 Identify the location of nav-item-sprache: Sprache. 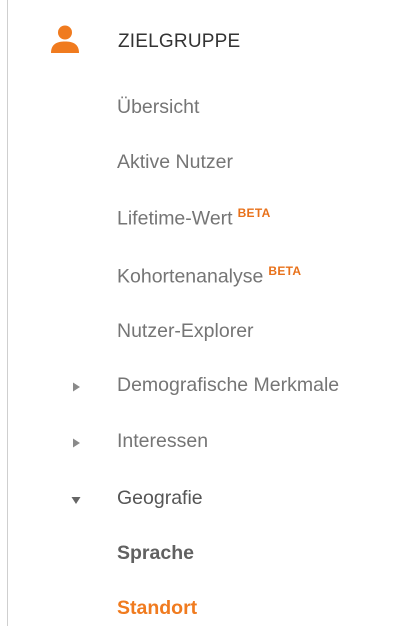
(197, 553).